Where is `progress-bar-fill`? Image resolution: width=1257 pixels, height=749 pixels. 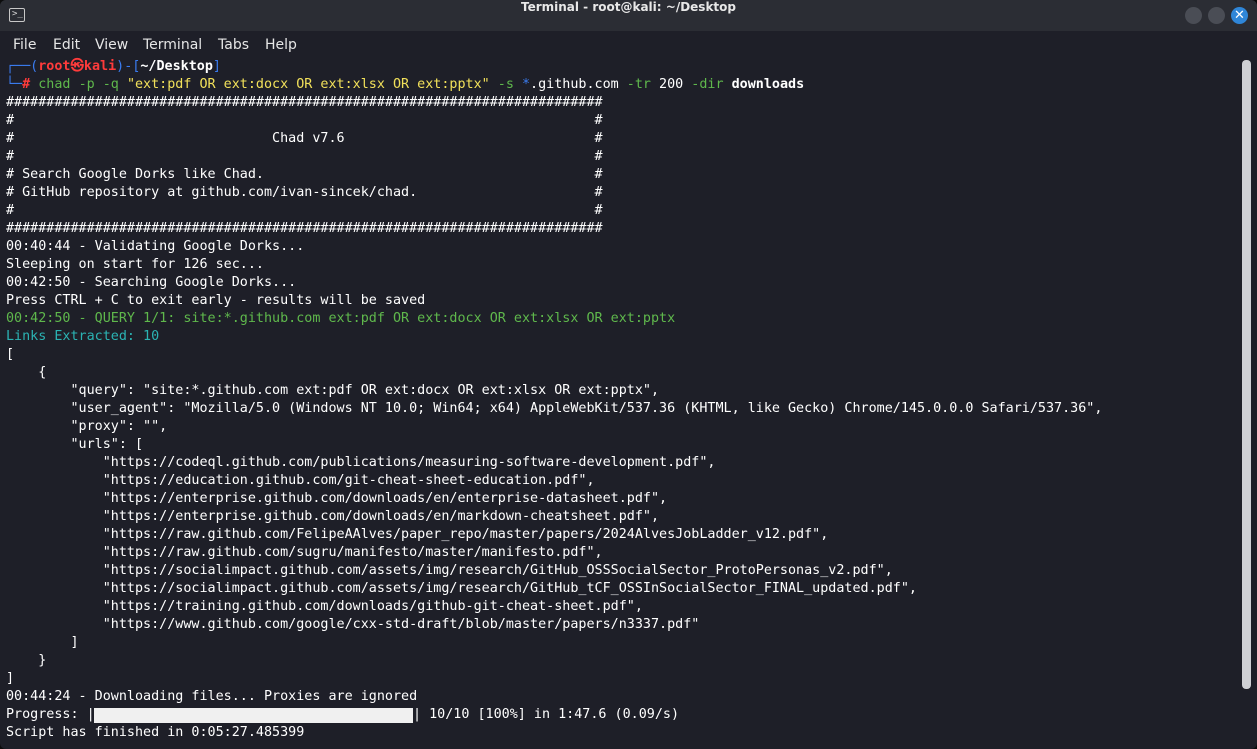
progress-bar-fill is located at coordinates (253, 715).